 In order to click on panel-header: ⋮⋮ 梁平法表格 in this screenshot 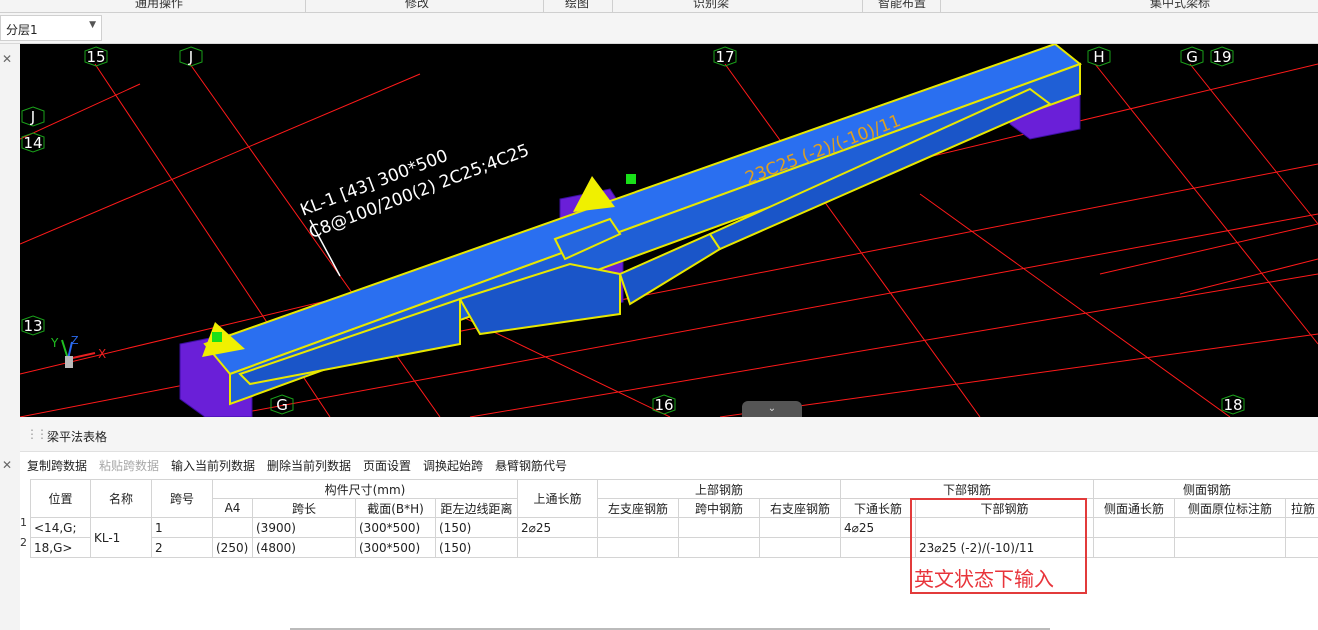, I will do `click(669, 434)`.